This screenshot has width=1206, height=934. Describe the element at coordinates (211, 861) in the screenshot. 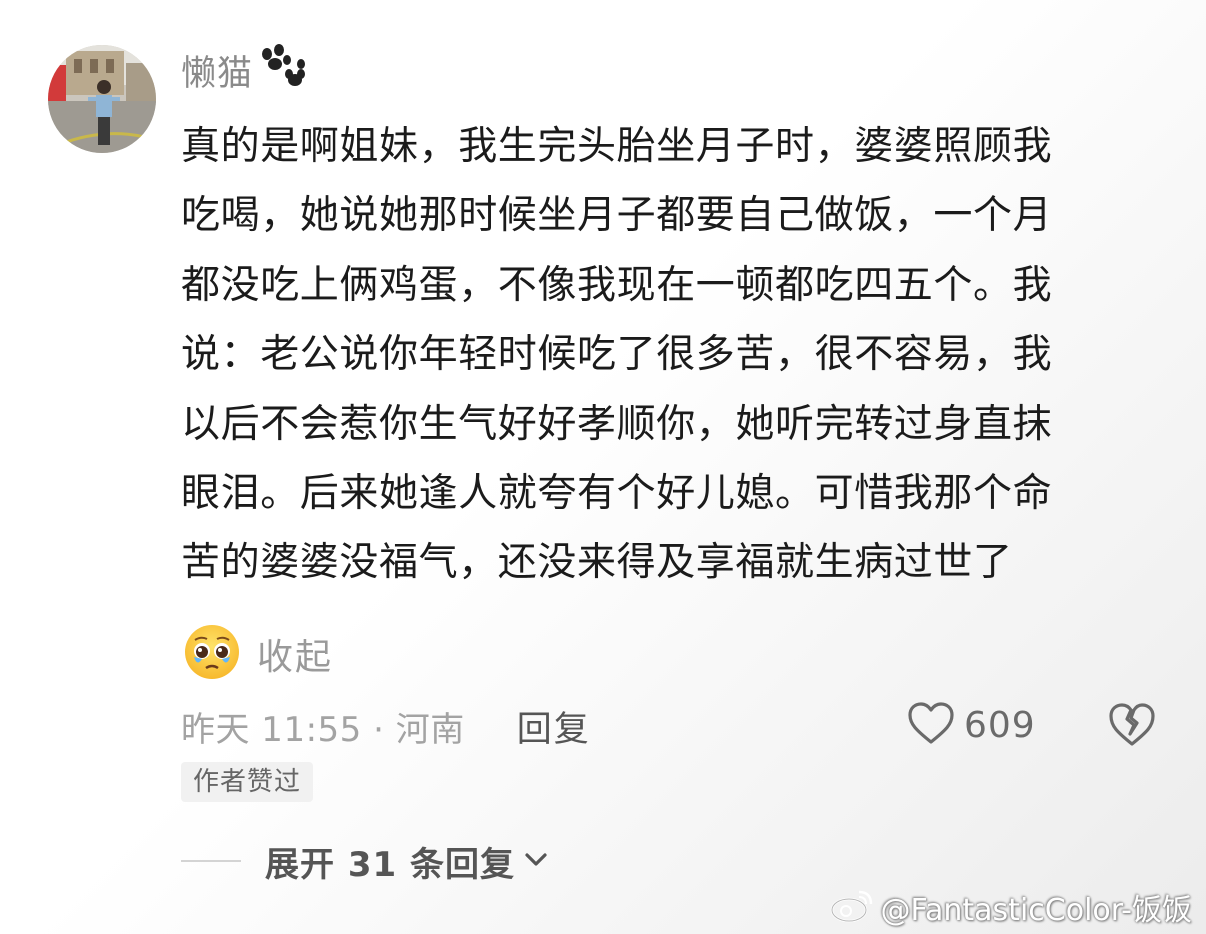

I see `divider` at that location.